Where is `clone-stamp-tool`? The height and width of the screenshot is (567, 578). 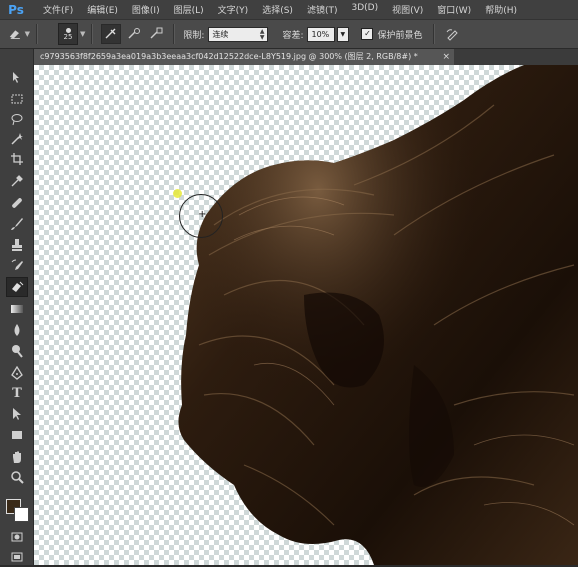
clone-stamp-tool is located at coordinates (17, 245).